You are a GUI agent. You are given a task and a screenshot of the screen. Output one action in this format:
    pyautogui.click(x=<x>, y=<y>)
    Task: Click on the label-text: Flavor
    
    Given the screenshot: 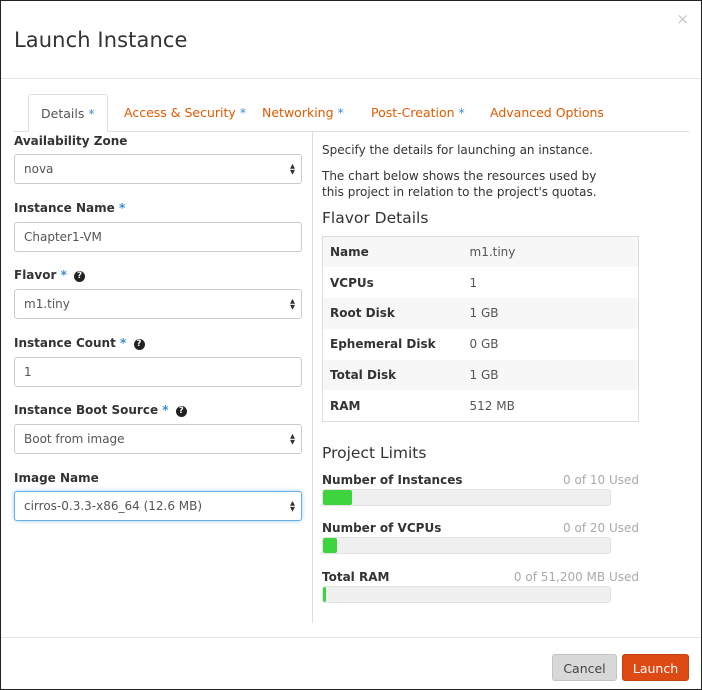 What is the action you would take?
    pyautogui.click(x=35, y=275)
    